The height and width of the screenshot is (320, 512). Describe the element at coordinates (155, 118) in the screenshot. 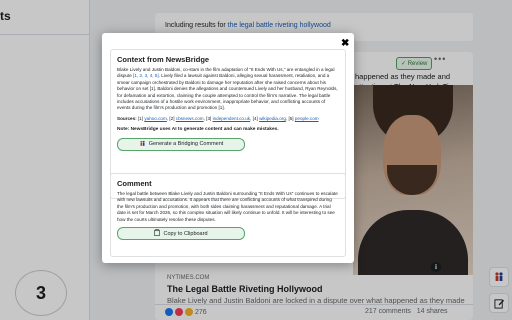

I see `source-link: yahoo.com` at that location.